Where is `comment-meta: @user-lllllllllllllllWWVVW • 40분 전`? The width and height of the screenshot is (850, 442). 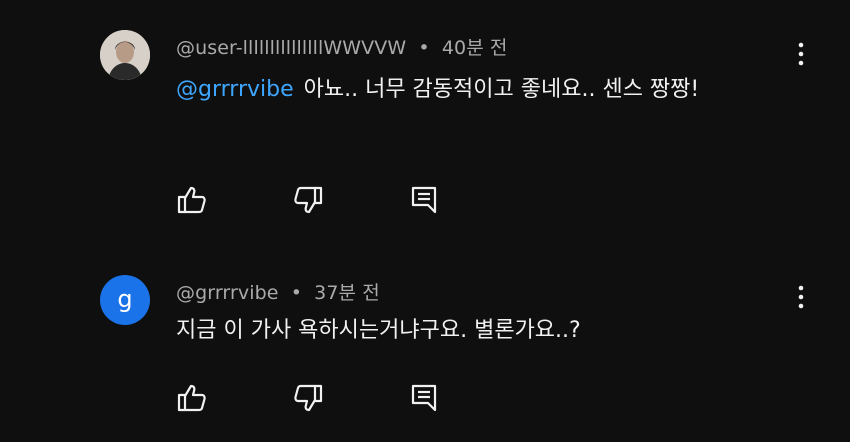 comment-meta: @user-lllllllllllllllWWVVW • 40분 전 is located at coordinates (342, 46).